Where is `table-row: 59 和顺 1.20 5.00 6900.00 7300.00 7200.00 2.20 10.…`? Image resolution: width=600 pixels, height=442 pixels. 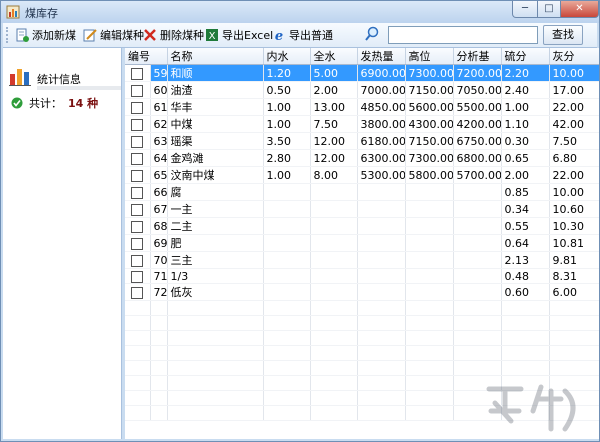
table-row: 59 和顺 1.20 5.00 6900.00 7300.00 7200.00 2.20 10.… is located at coordinates (362, 73).